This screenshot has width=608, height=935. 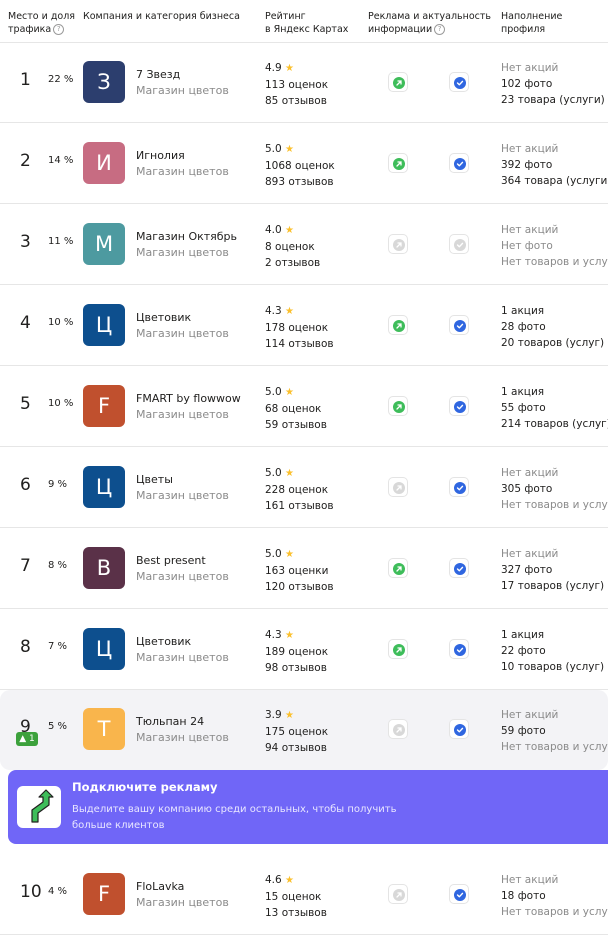 What do you see at coordinates (61, 403) in the screenshot?
I see `traffic-share: 10 %` at bounding box center [61, 403].